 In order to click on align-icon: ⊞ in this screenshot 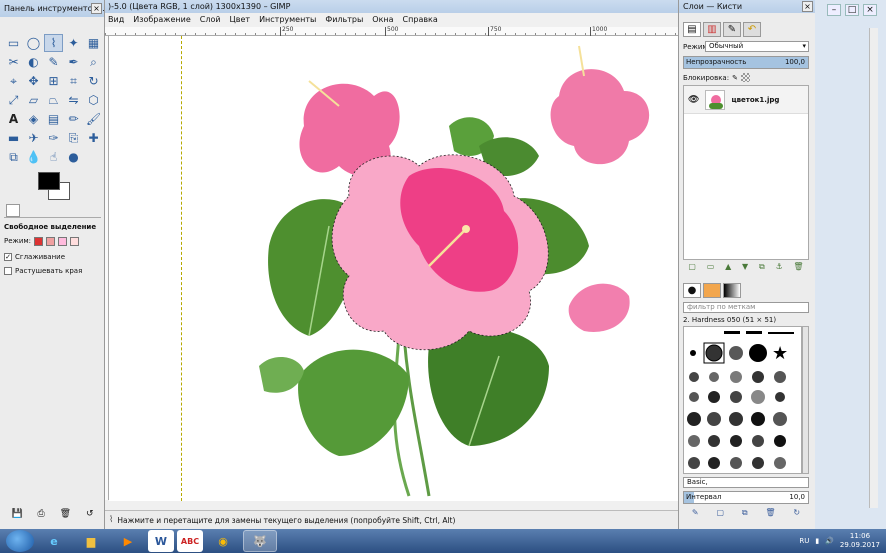, I will do `click(53, 81)`.